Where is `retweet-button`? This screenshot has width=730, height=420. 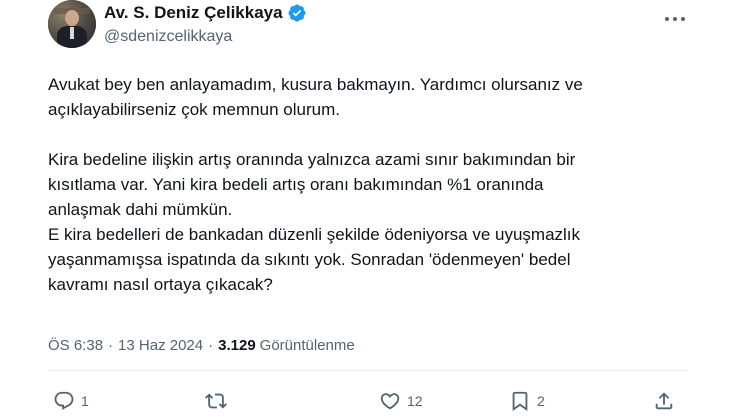 retweet-button is located at coordinates (219, 401).